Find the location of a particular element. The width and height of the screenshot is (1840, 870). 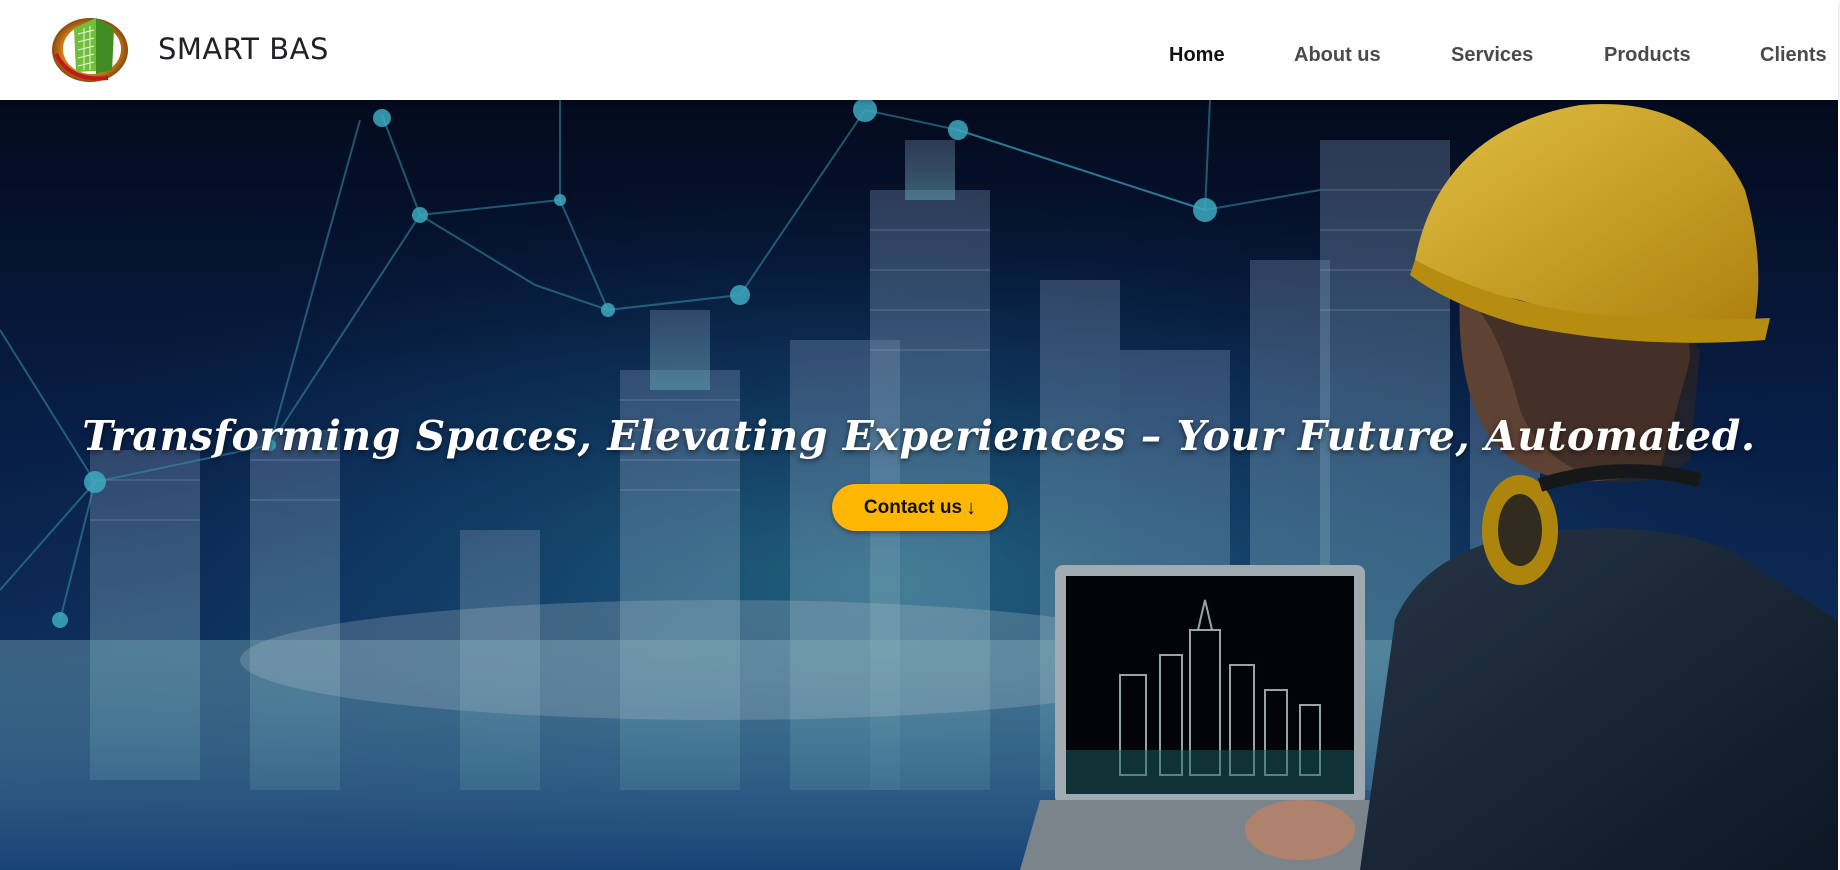

arrow-down-icon: ↓ is located at coordinates (971, 507).